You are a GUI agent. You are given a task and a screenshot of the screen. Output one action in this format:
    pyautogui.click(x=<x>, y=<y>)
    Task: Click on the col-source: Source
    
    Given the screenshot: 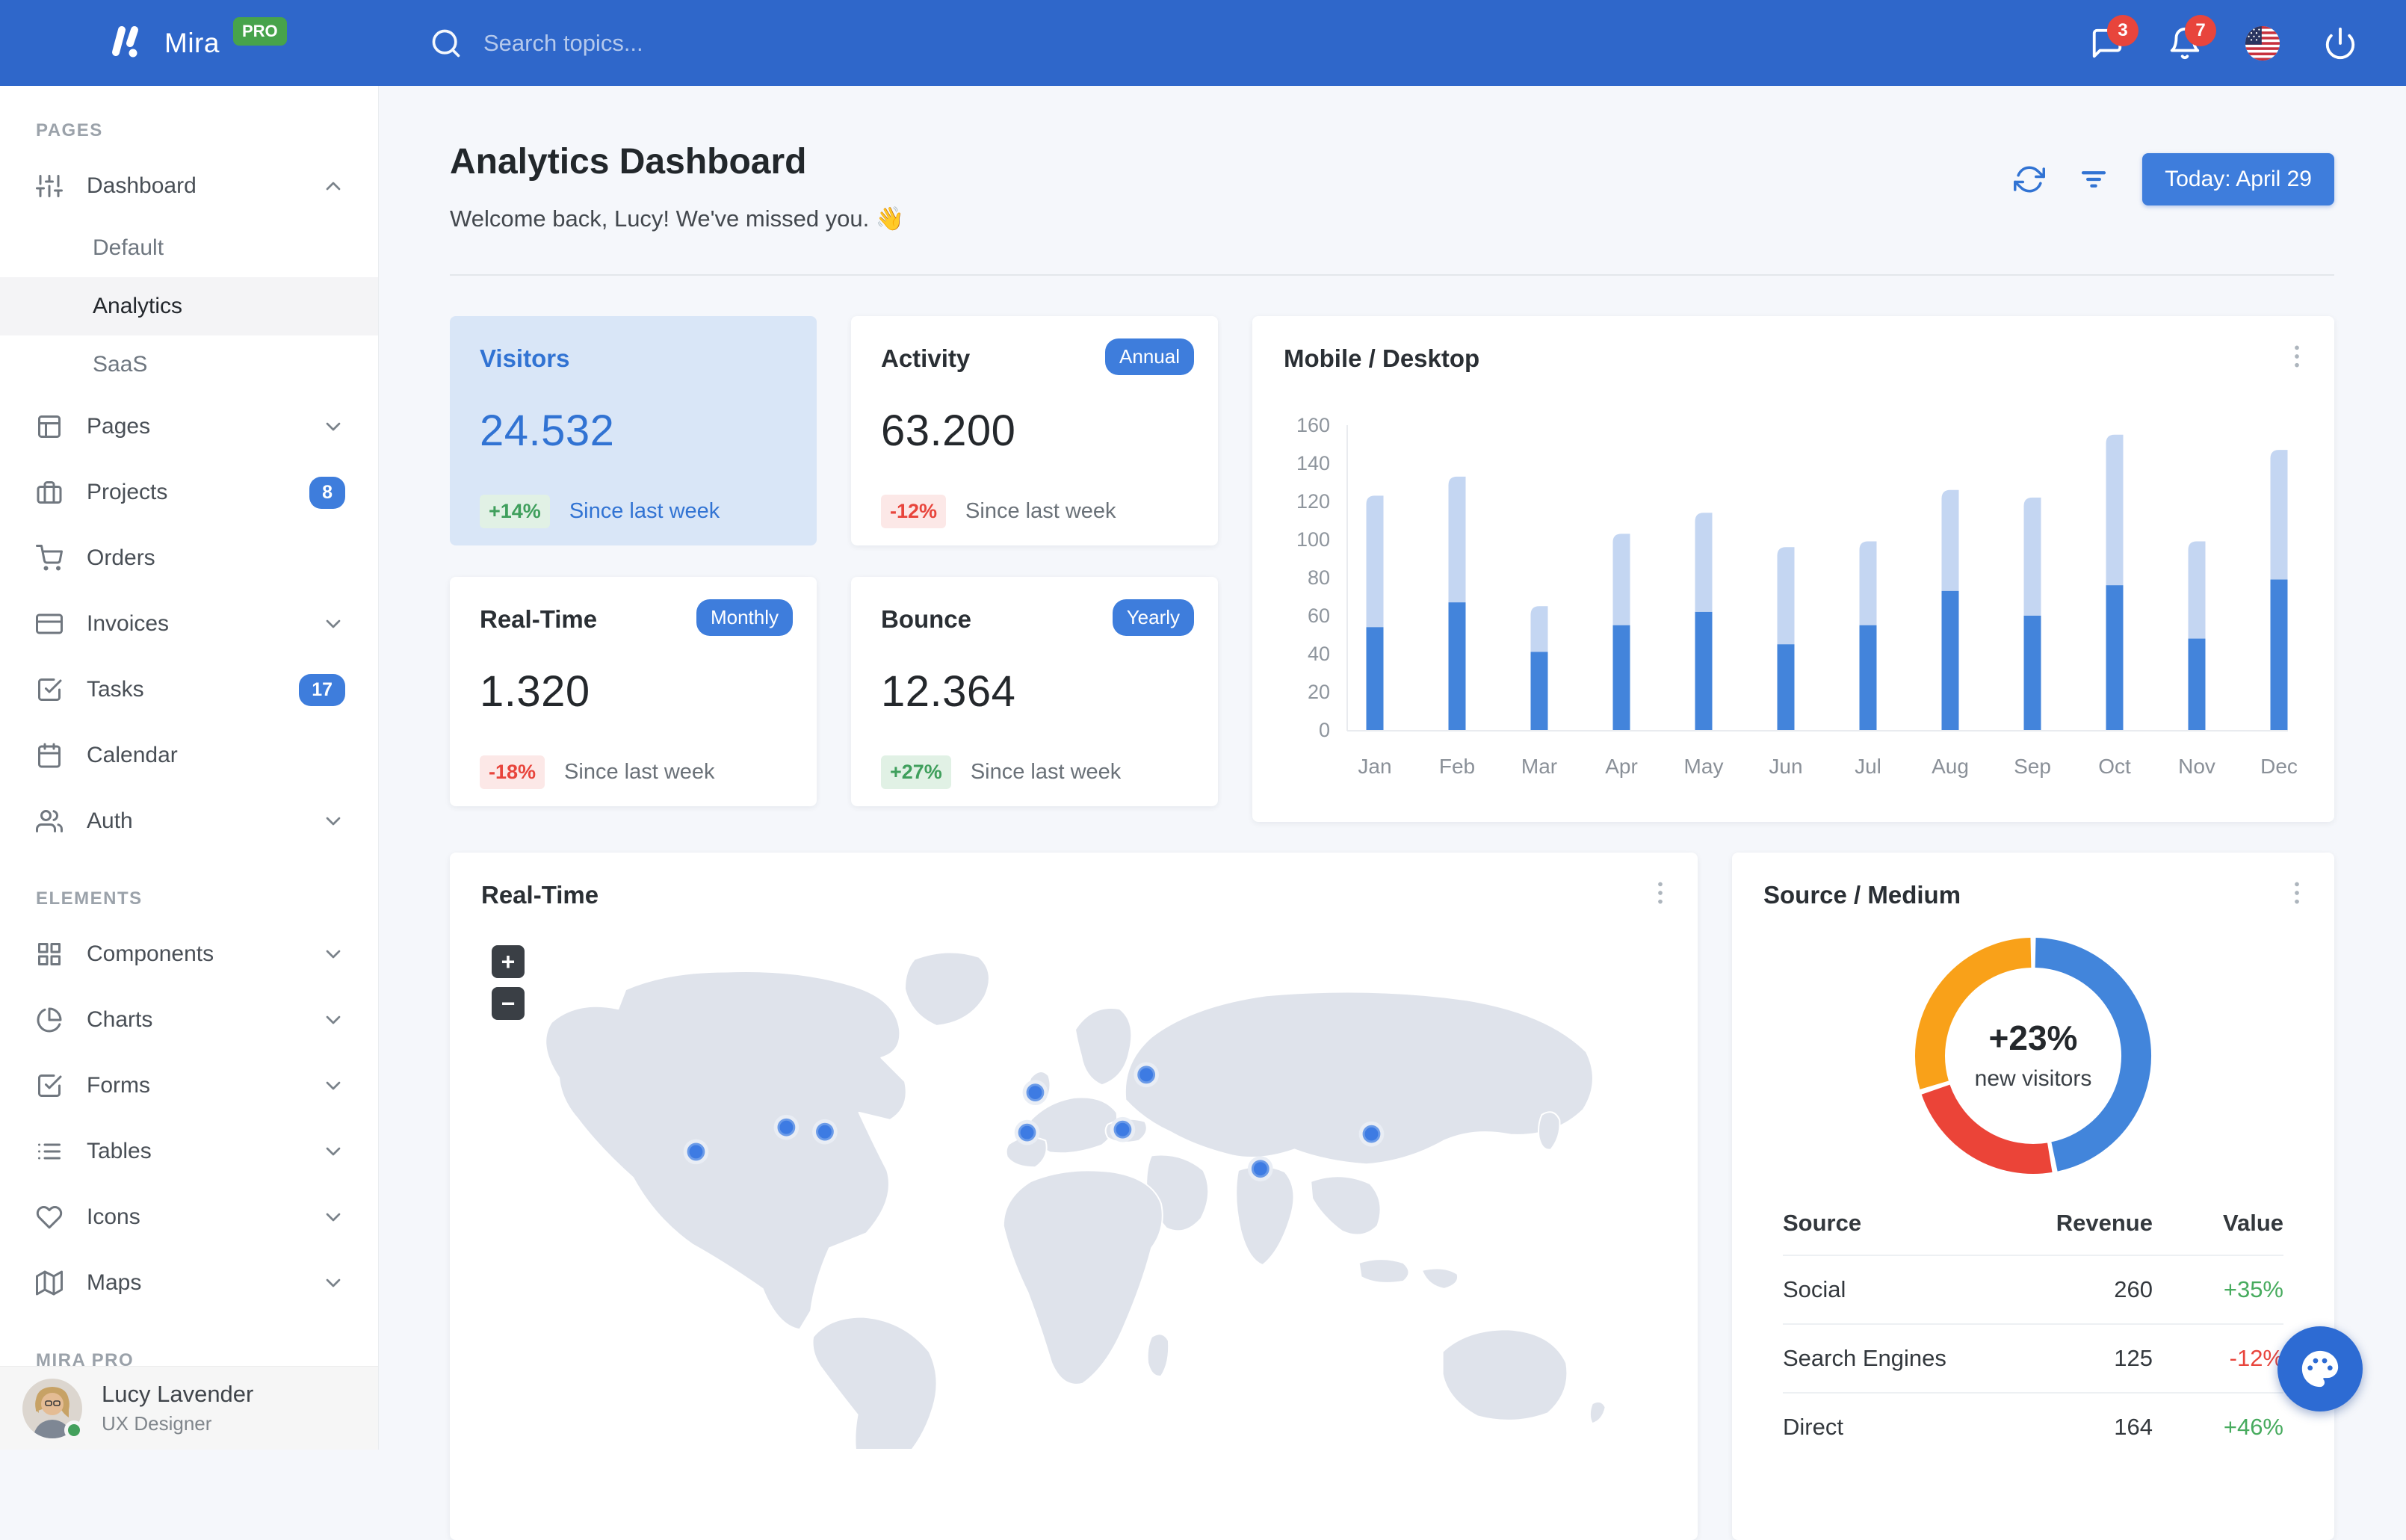 What is the action you would take?
    pyautogui.click(x=1822, y=1223)
    